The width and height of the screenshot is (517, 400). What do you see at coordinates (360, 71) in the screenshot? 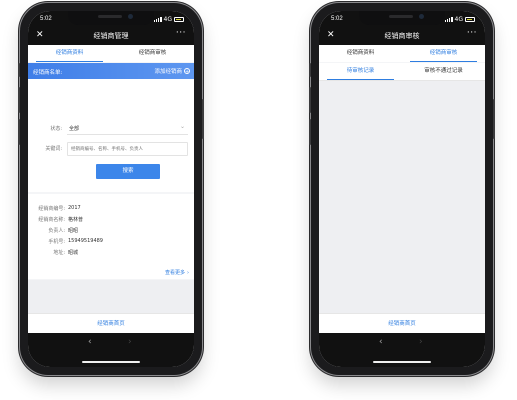
I see `tab-pending-review: 待审核记录` at bounding box center [360, 71].